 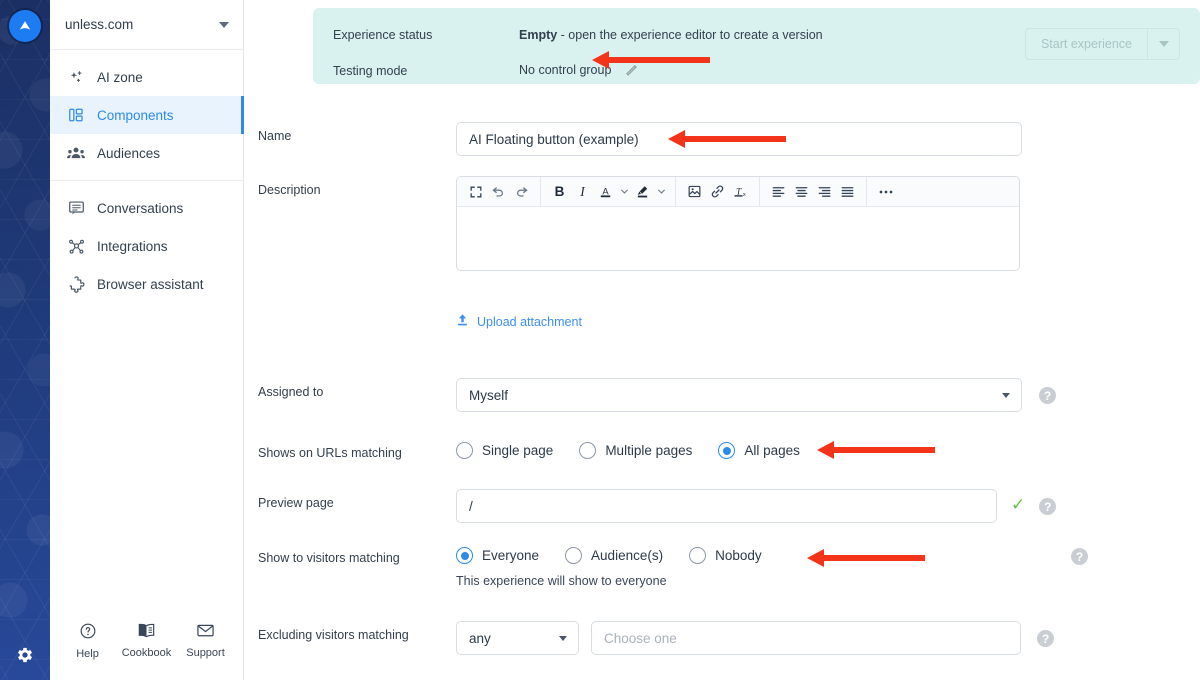 I want to click on puzzle-piece-icon, so click(x=76, y=284).